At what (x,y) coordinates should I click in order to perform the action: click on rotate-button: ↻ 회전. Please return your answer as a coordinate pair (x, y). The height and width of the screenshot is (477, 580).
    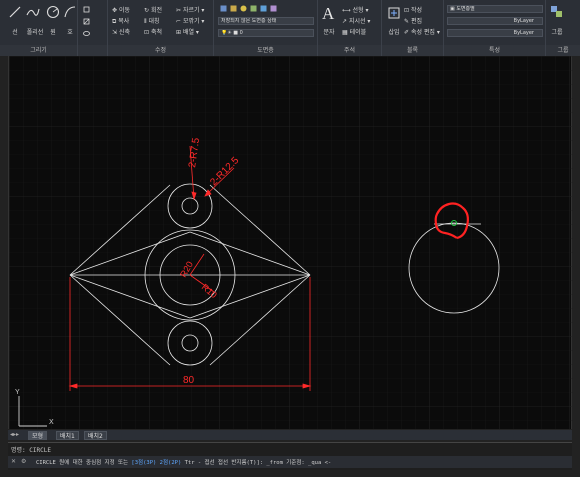
    Looking at the image, I should click on (153, 10).